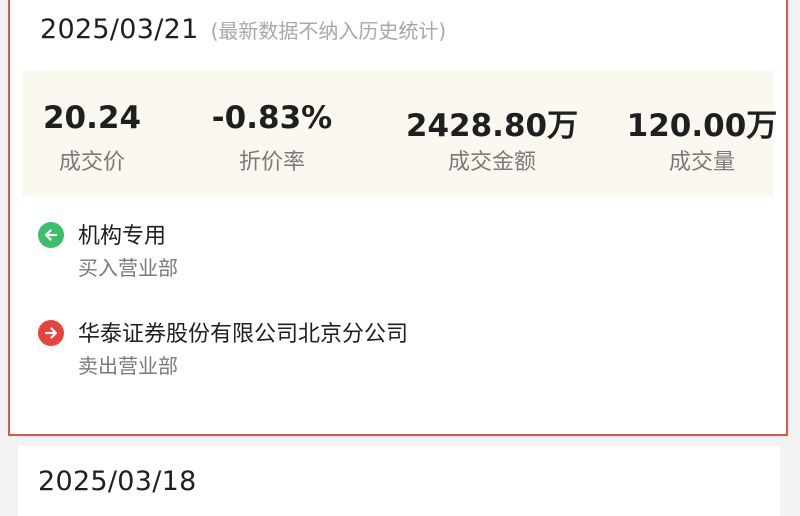 The width and height of the screenshot is (800, 516). What do you see at coordinates (128, 366) in the screenshot?
I see `seller-role: 卖出营业部` at bounding box center [128, 366].